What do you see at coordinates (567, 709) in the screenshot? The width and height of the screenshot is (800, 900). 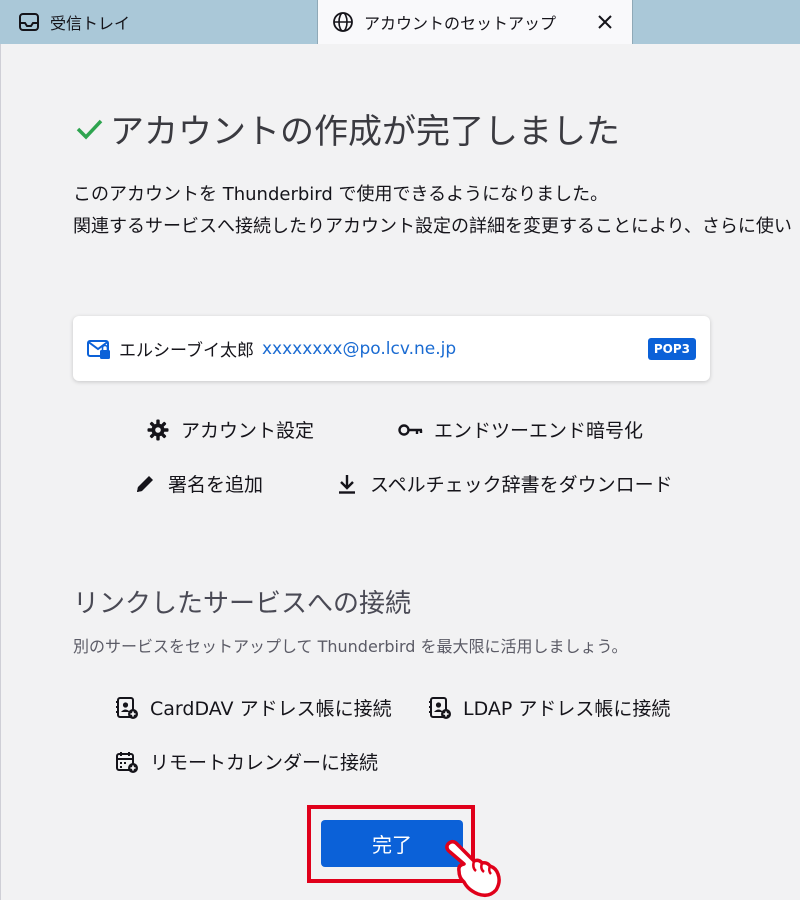 I see `connect-ldap-label: LDAP アドレス帳に接続` at bounding box center [567, 709].